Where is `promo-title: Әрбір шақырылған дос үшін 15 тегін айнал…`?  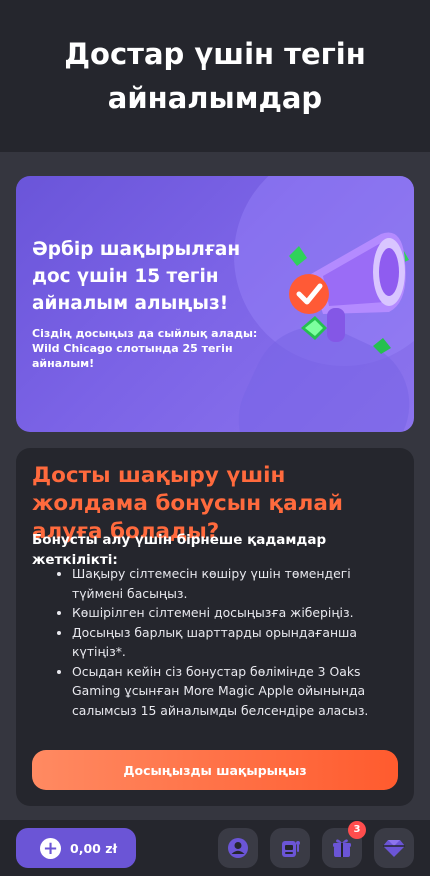
promo-title: Әрбір шақырылған дос үшін 15 тегін айнал… is located at coordinates (136, 276).